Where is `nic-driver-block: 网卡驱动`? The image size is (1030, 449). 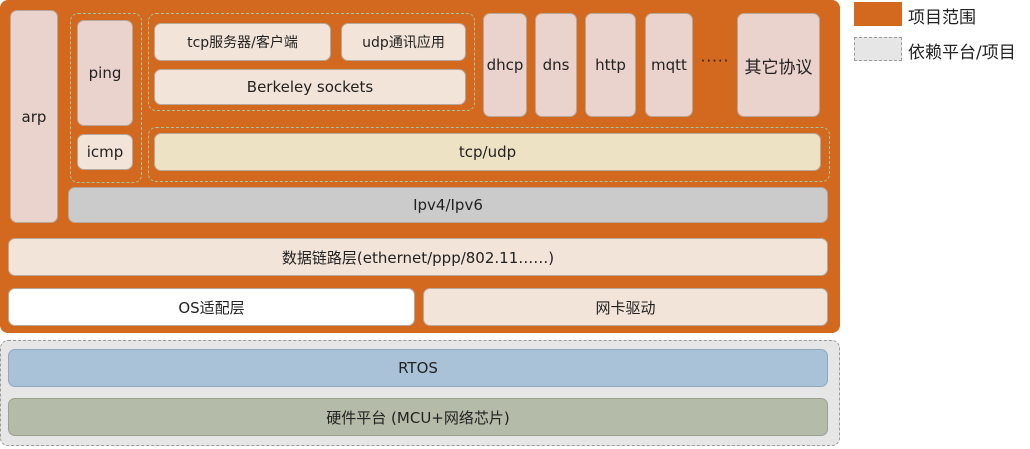
nic-driver-block: 网卡驱动 is located at coordinates (625, 307).